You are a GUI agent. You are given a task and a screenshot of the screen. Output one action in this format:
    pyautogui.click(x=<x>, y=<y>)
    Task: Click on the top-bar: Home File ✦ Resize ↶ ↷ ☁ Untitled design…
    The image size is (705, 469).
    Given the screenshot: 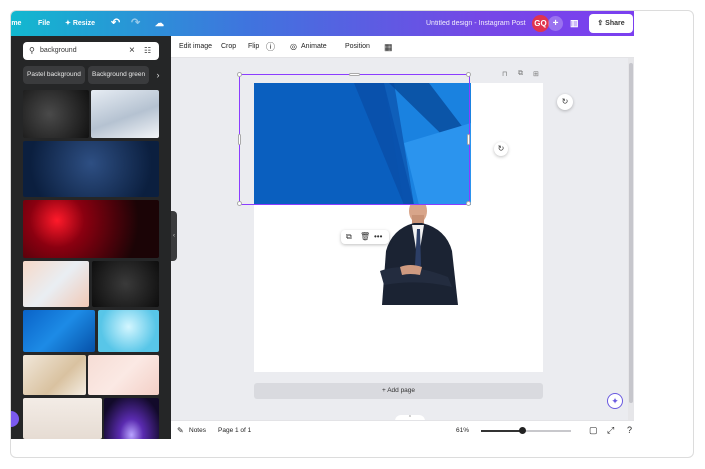 What is the action you would take?
    pyautogui.click(x=322, y=23)
    